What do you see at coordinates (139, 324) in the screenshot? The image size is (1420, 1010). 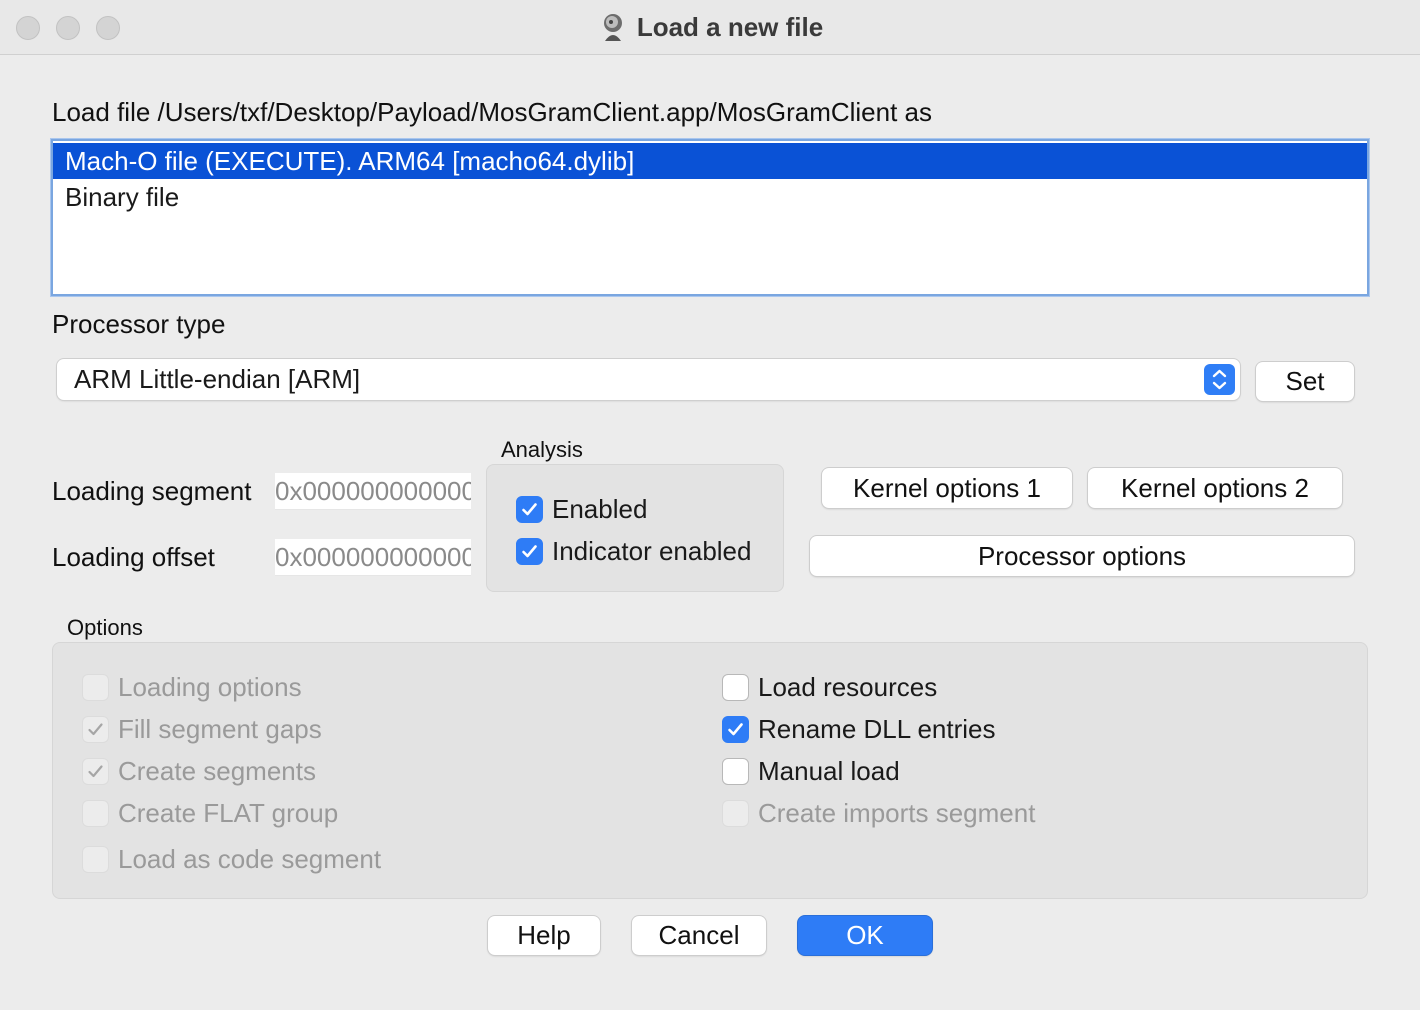 I see `processor-type-label: Processor type` at bounding box center [139, 324].